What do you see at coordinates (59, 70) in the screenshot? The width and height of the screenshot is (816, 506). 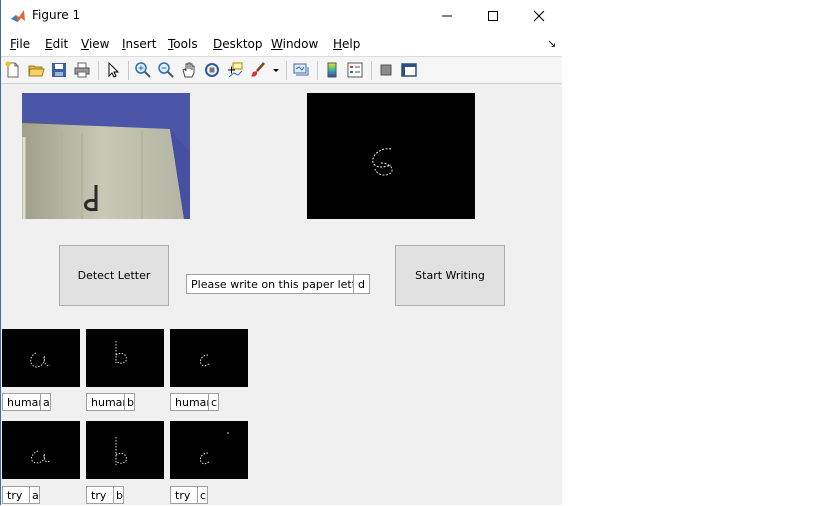 I see `save-icon` at bounding box center [59, 70].